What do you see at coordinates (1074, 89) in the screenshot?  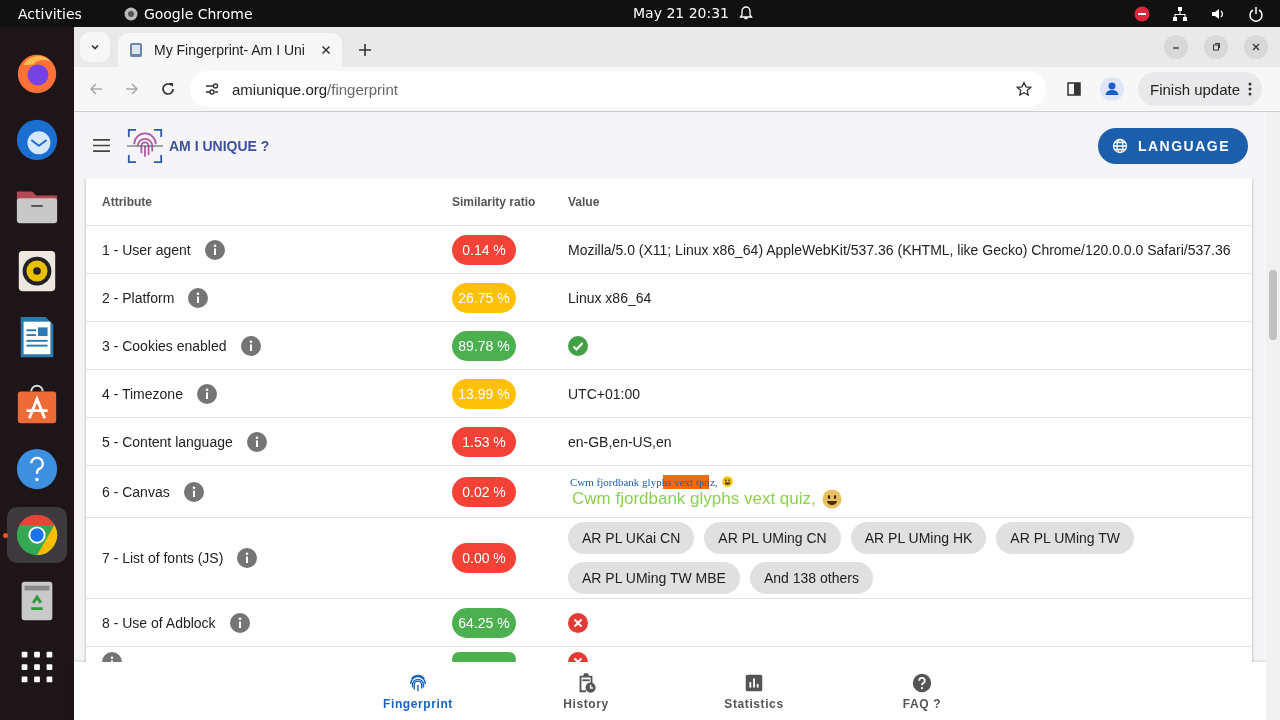 I see `side-panel-icon` at bounding box center [1074, 89].